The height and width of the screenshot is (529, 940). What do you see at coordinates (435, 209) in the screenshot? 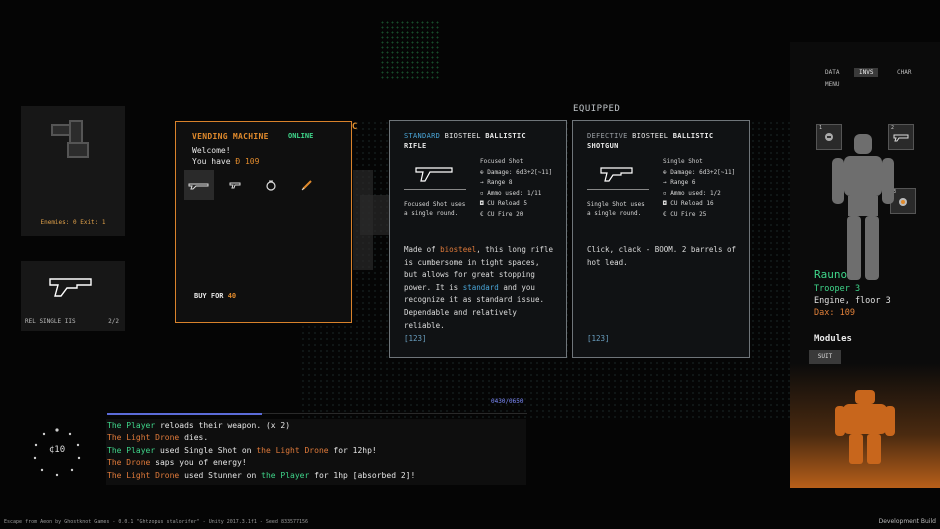
I see `fire-mode-desc: Focused Shot uses a single round.` at bounding box center [435, 209].